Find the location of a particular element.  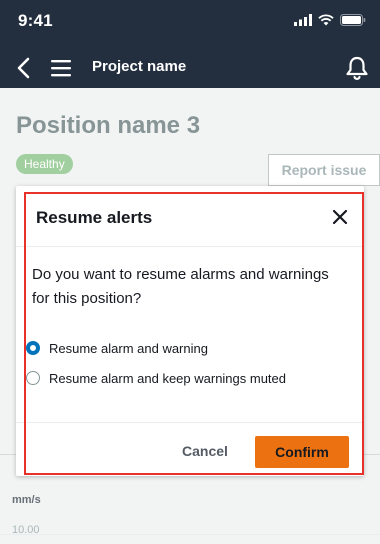

radio-option-resume-alarm-and-warning: Resume alarm and warning is located at coordinates (117, 348).